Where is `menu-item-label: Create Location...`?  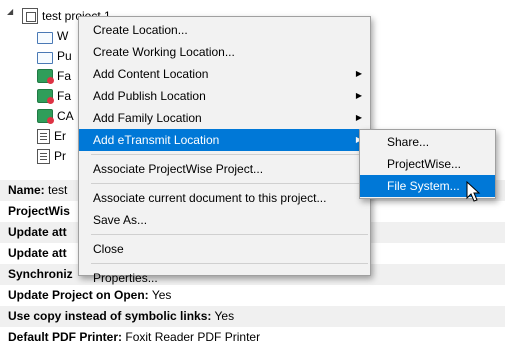 menu-item-label: Create Location... is located at coordinates (140, 30).